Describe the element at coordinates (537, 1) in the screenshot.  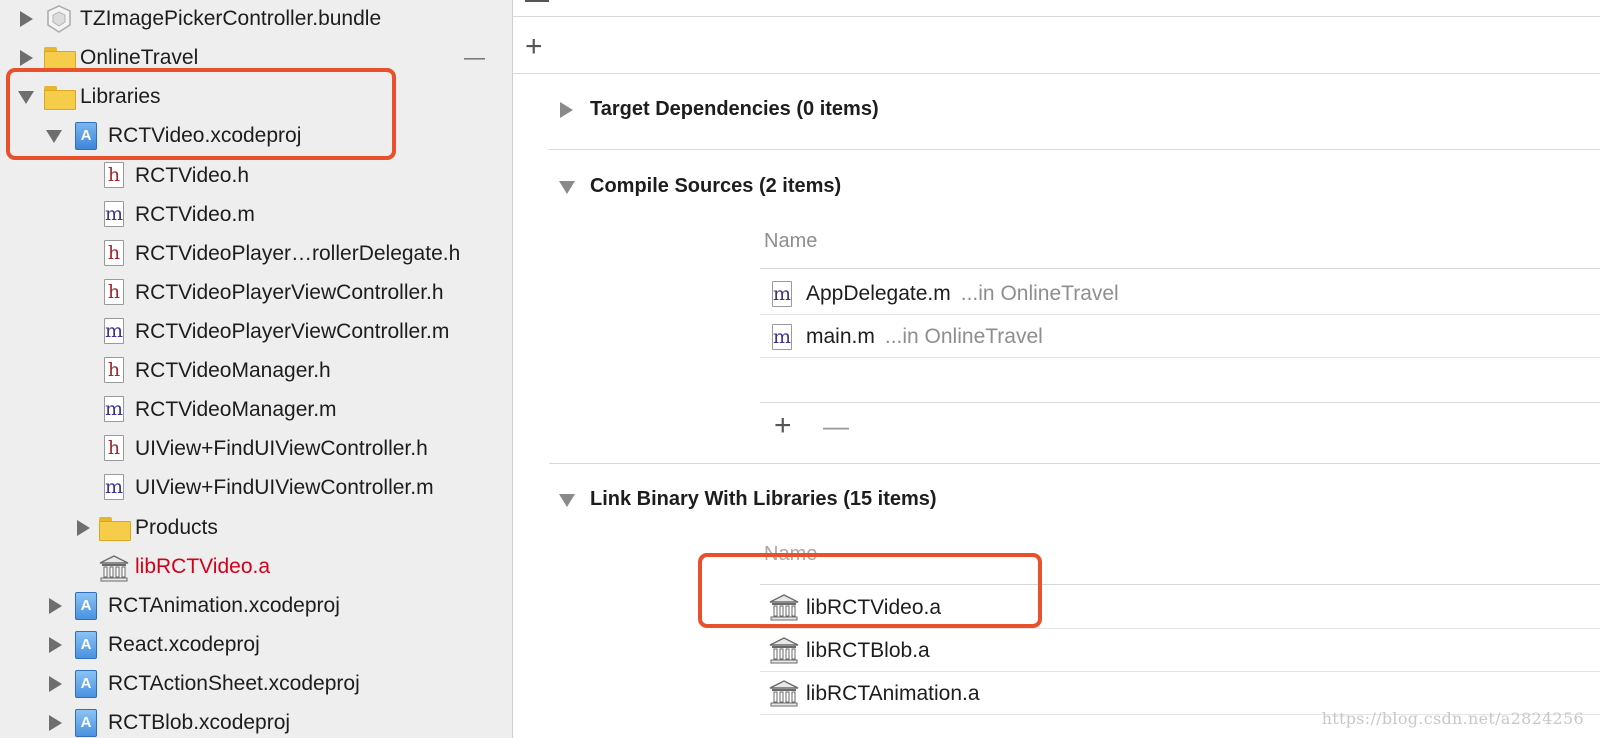
I see `toolbar-control` at that location.